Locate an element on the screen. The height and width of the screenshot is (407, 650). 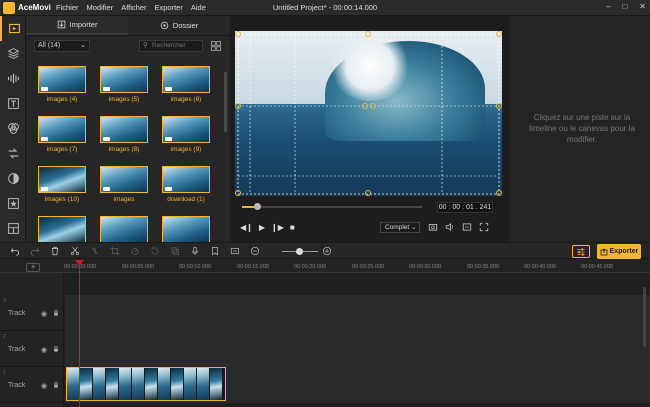
menu-afficher: Afficher is located at coordinates (133, 7).